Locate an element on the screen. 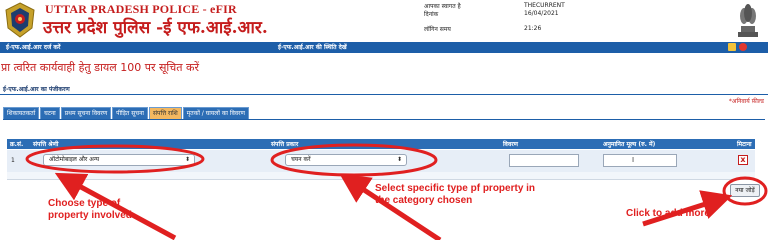  col-serial: क्र.सं. is located at coordinates (17, 144).